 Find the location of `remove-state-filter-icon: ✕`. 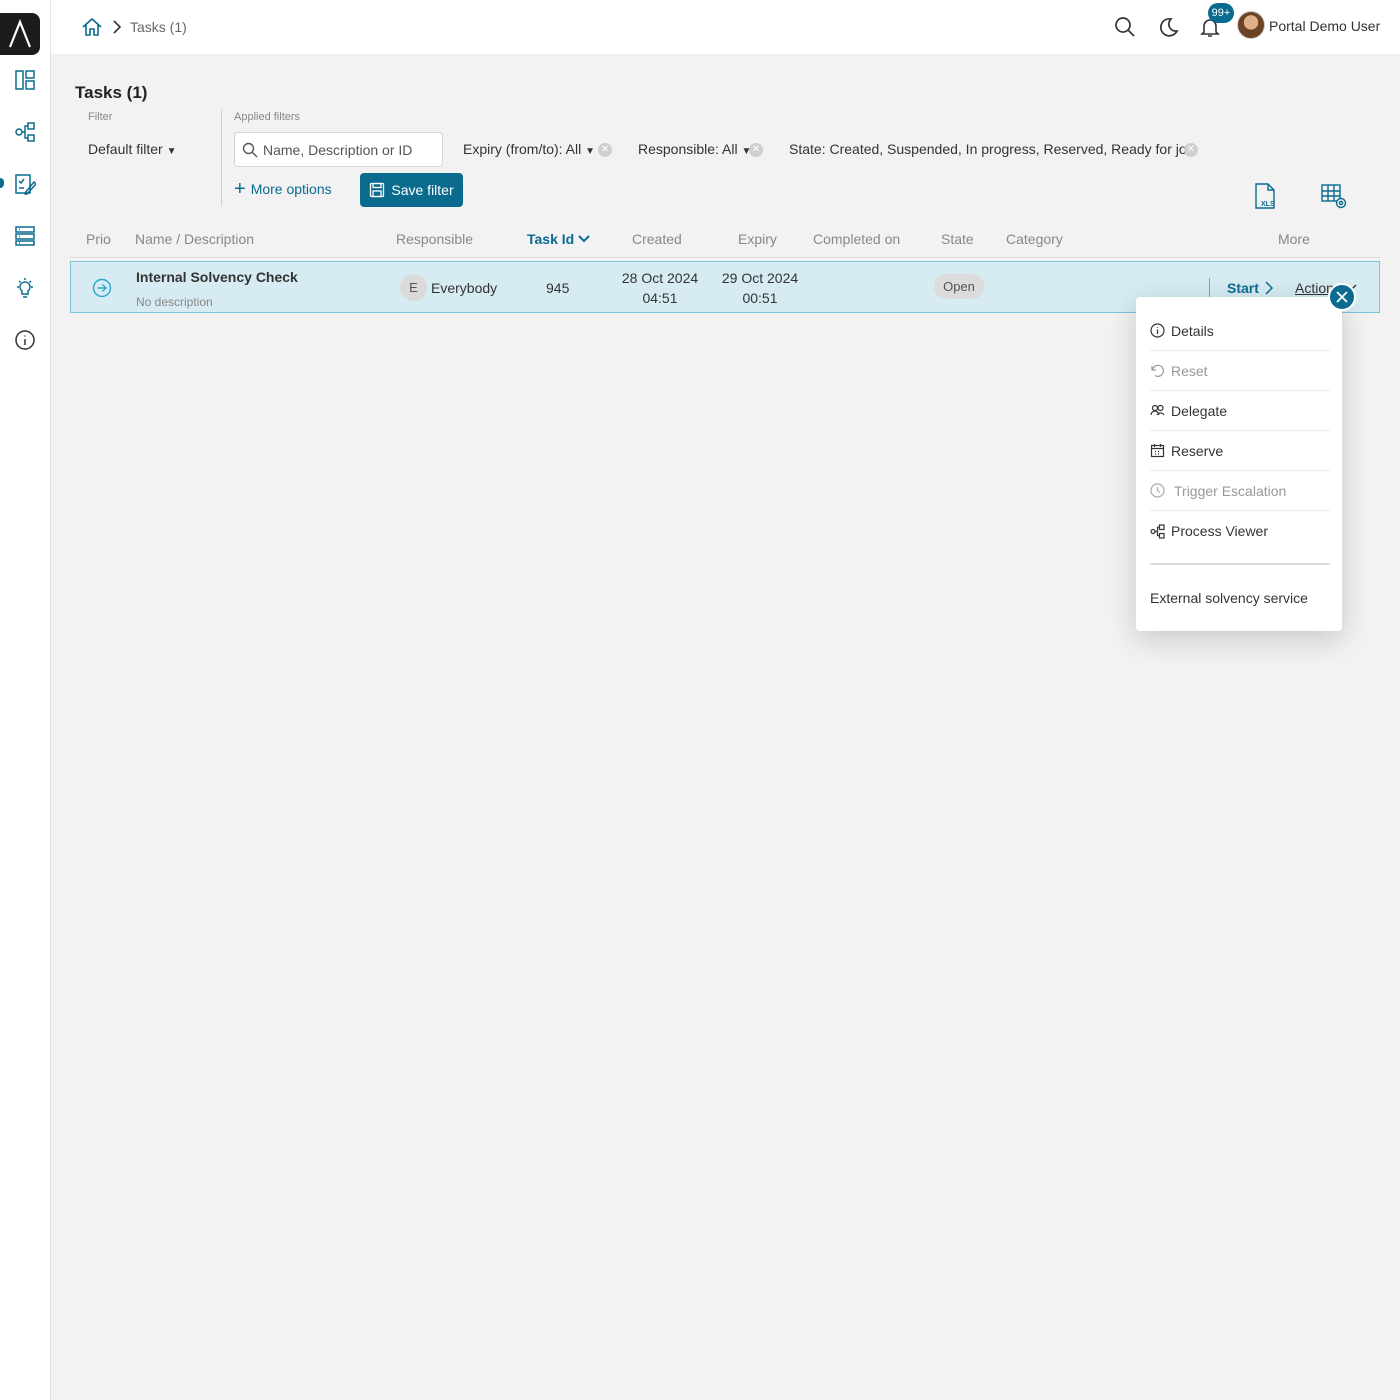

remove-state-filter-icon: ✕ is located at coordinates (1191, 150).